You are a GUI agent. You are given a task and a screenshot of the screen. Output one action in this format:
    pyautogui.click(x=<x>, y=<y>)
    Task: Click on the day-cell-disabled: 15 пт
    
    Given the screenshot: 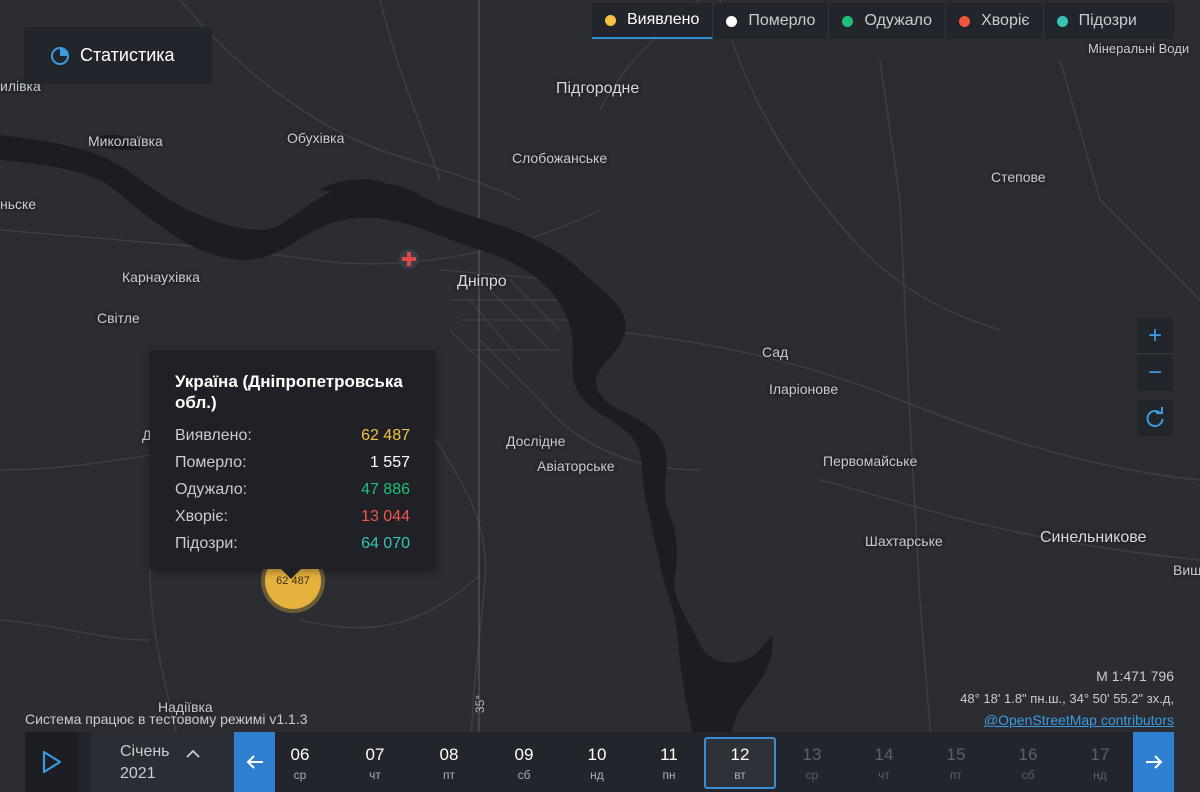 What is the action you would take?
    pyautogui.click(x=956, y=762)
    